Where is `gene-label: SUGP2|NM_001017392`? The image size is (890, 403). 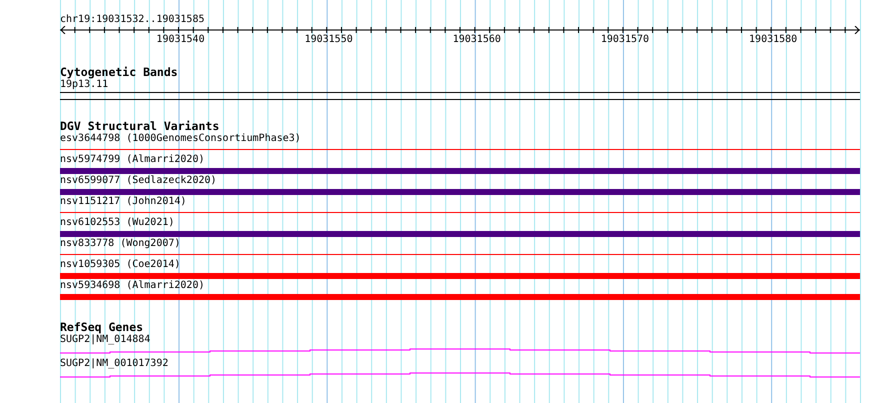 gene-label: SUGP2|NM_001017392 is located at coordinates (460, 364).